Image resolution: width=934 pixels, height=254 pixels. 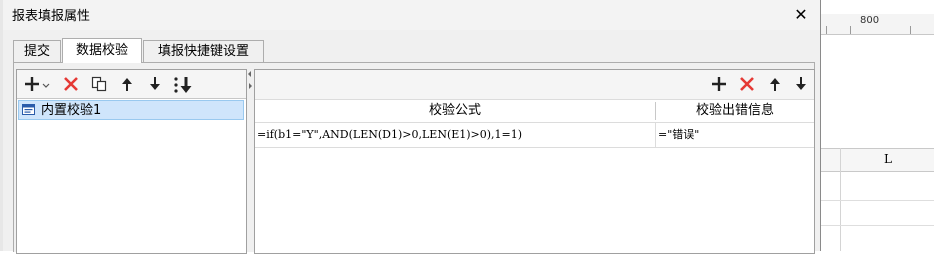 I want to click on ruler-label: 800, so click(x=870, y=20).